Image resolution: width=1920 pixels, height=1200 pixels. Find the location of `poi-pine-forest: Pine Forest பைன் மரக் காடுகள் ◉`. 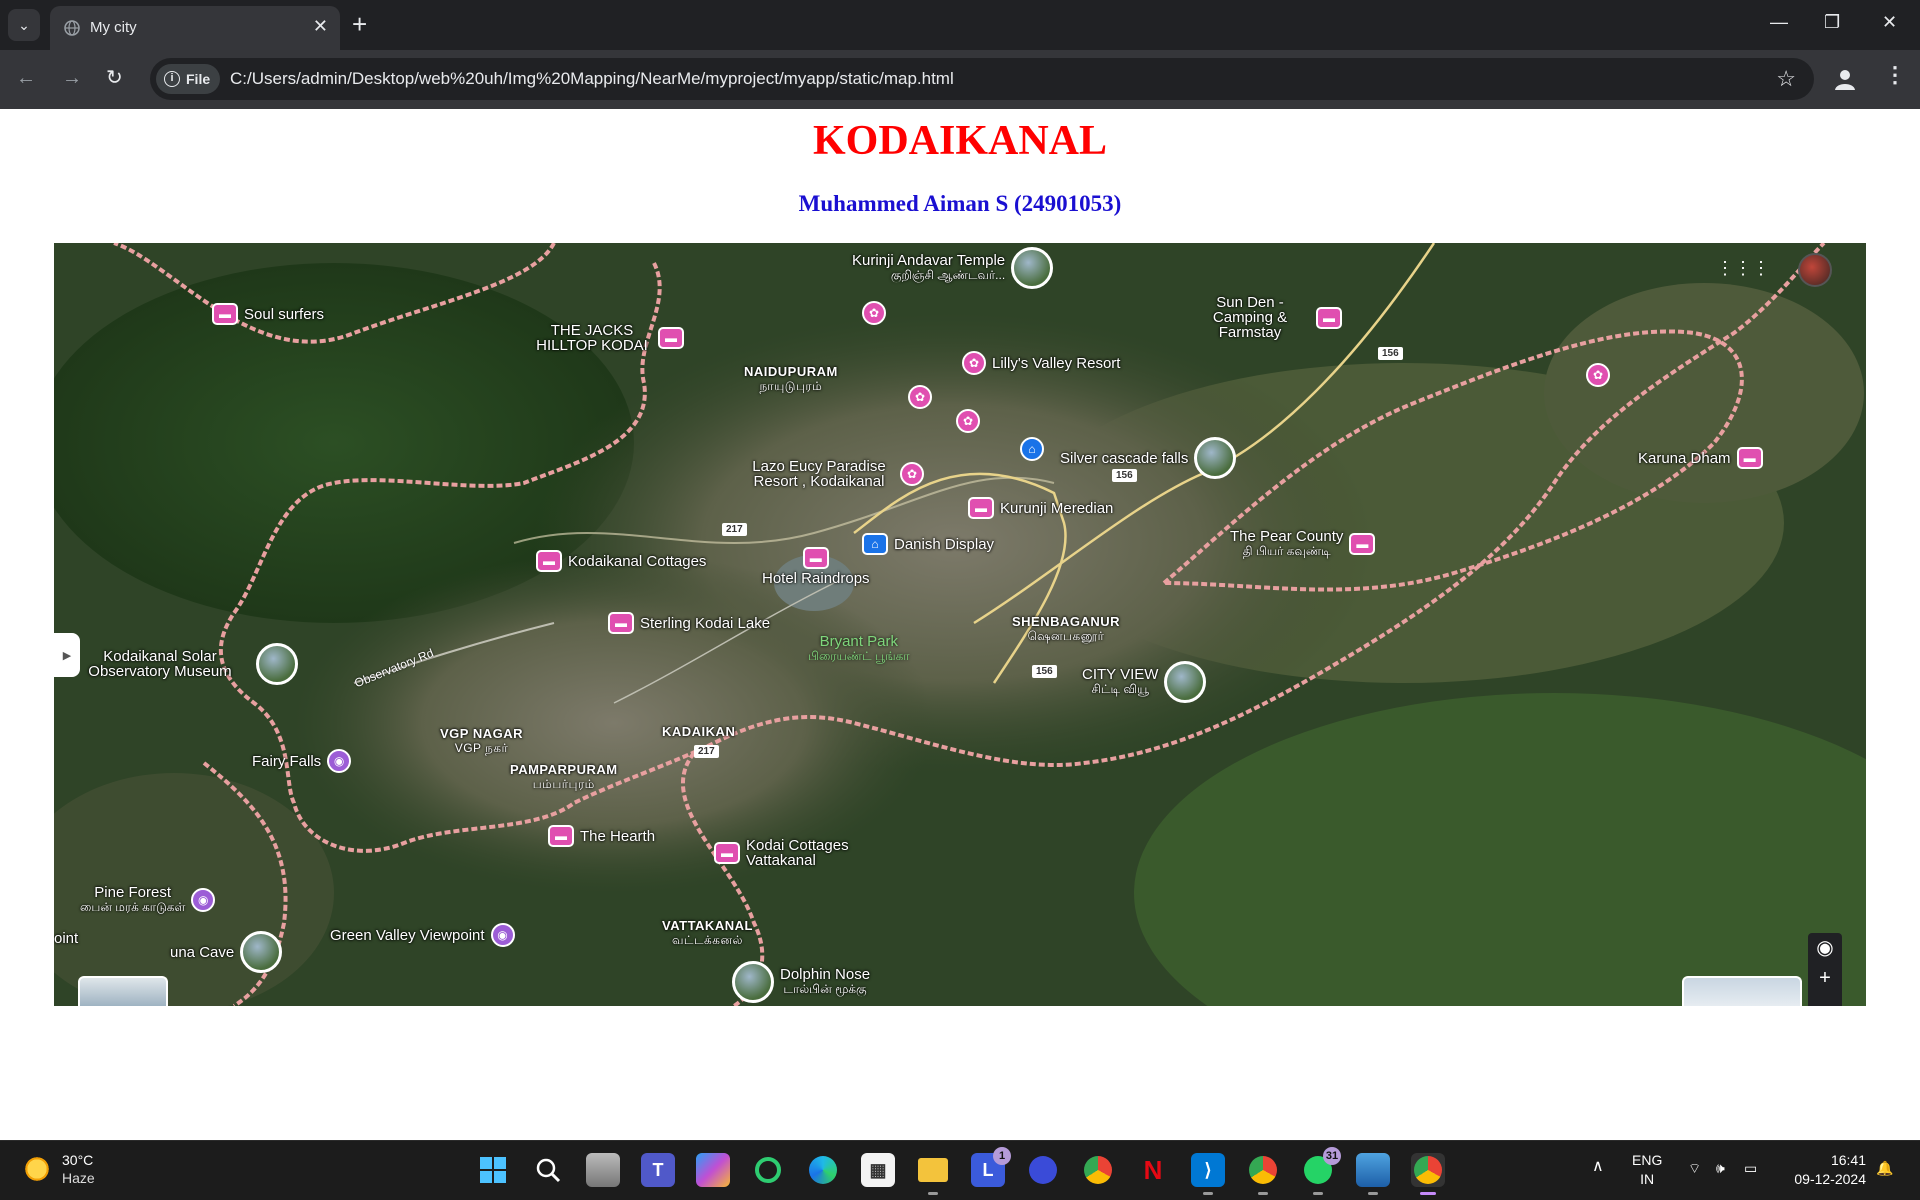

poi-pine-forest: Pine Forest பைன் மரக் காடுகள் ◉ is located at coordinates (148, 900).